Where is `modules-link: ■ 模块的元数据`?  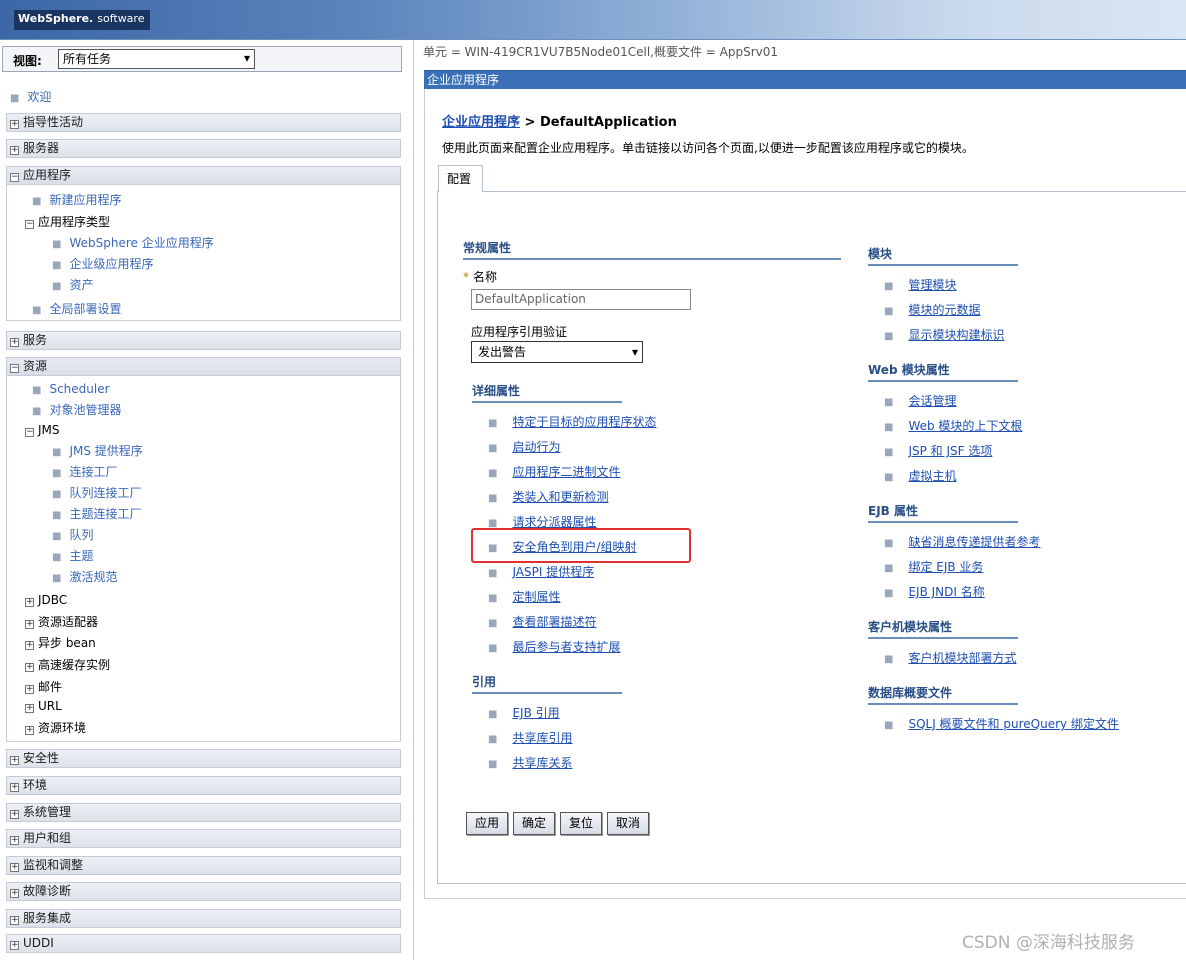
modules-link: ■ 模块的元数据 is located at coordinates (932, 309).